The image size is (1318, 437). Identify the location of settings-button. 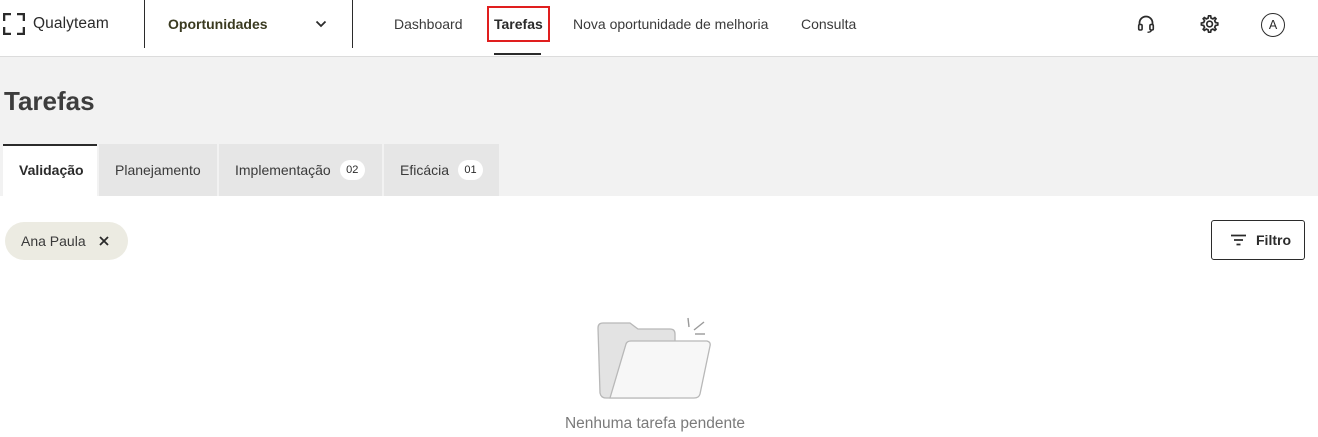
(1209, 24).